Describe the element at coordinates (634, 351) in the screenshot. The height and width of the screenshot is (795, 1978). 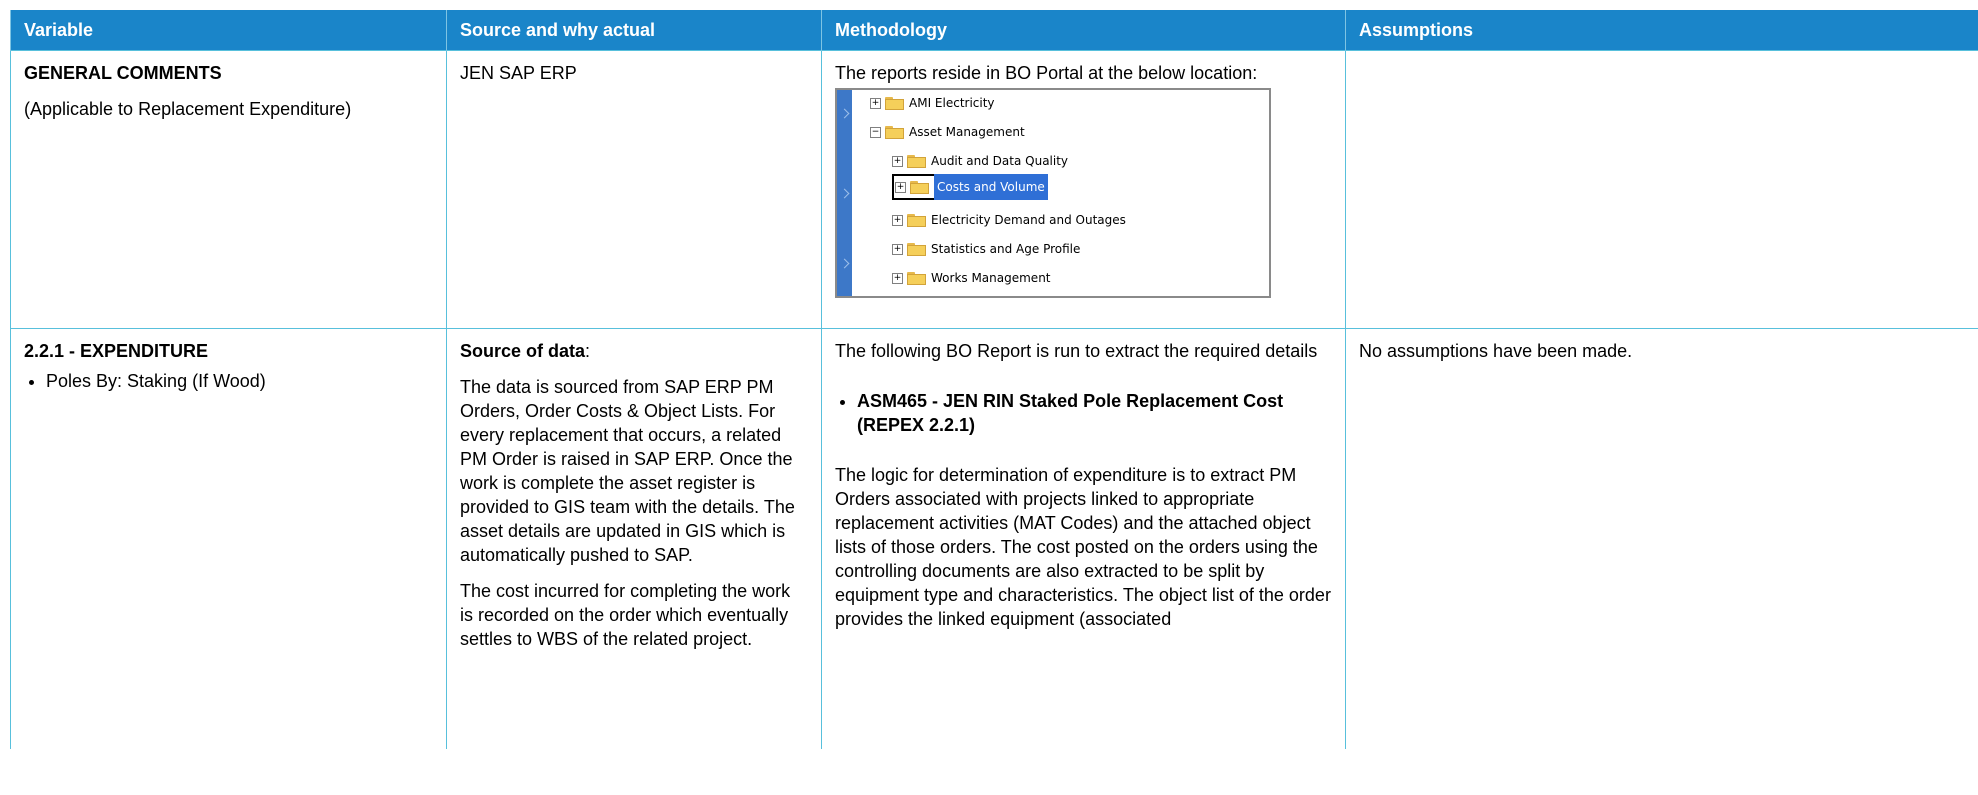
I see `source-heading: Source of data:` at that location.